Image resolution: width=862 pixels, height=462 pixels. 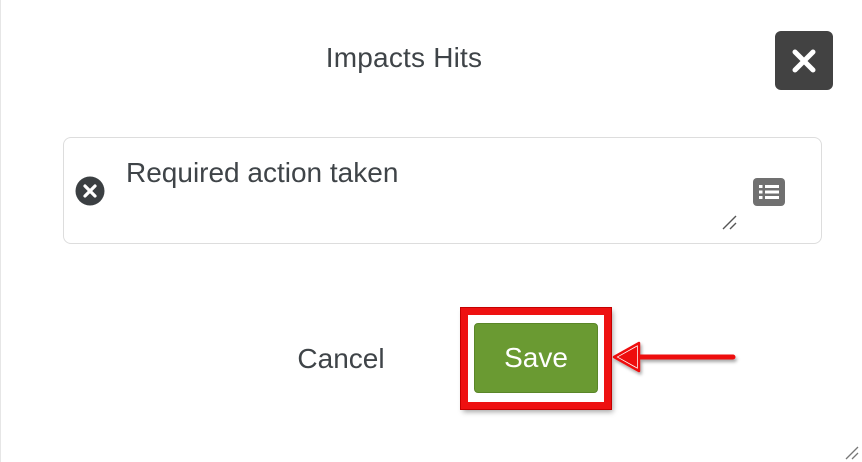 I want to click on clear-circle-x-icon, so click(x=90, y=191).